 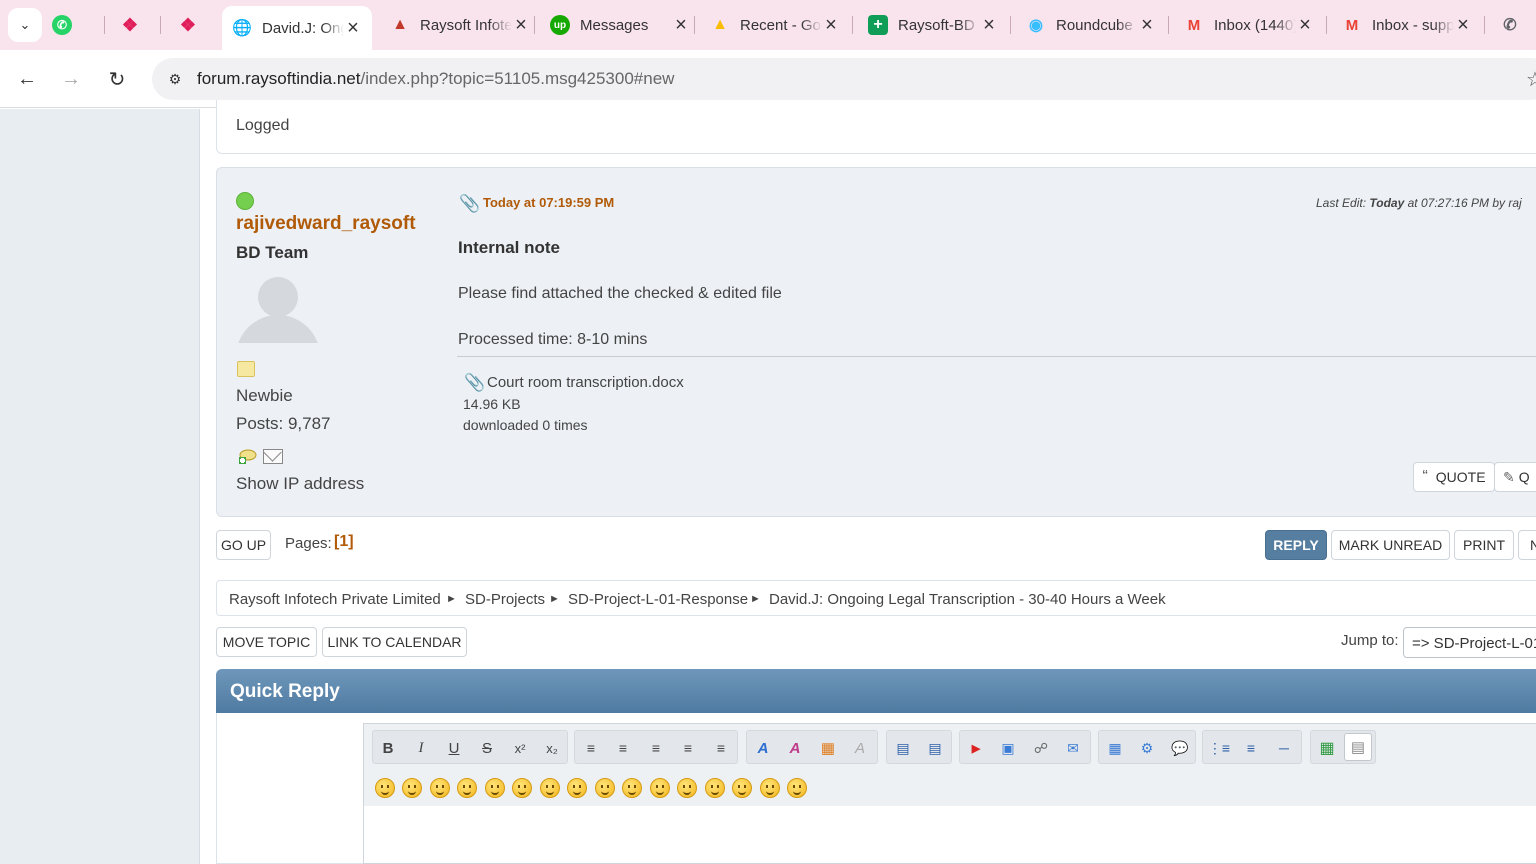 What do you see at coordinates (660, 788) in the screenshot?
I see `tongue-icon` at bounding box center [660, 788].